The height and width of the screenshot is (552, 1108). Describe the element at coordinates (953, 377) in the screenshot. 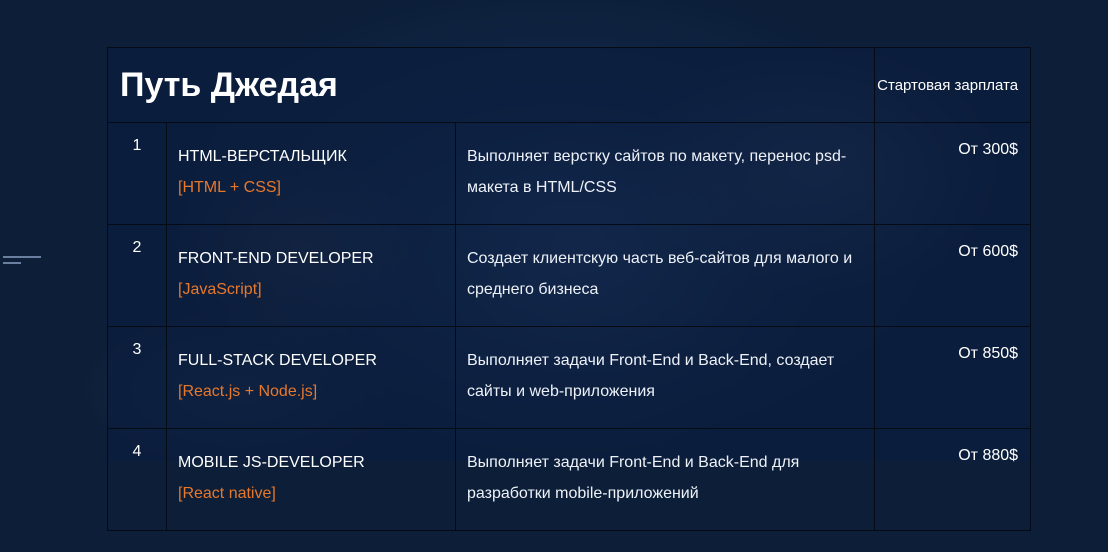

I see `role-salary: От 850$` at that location.